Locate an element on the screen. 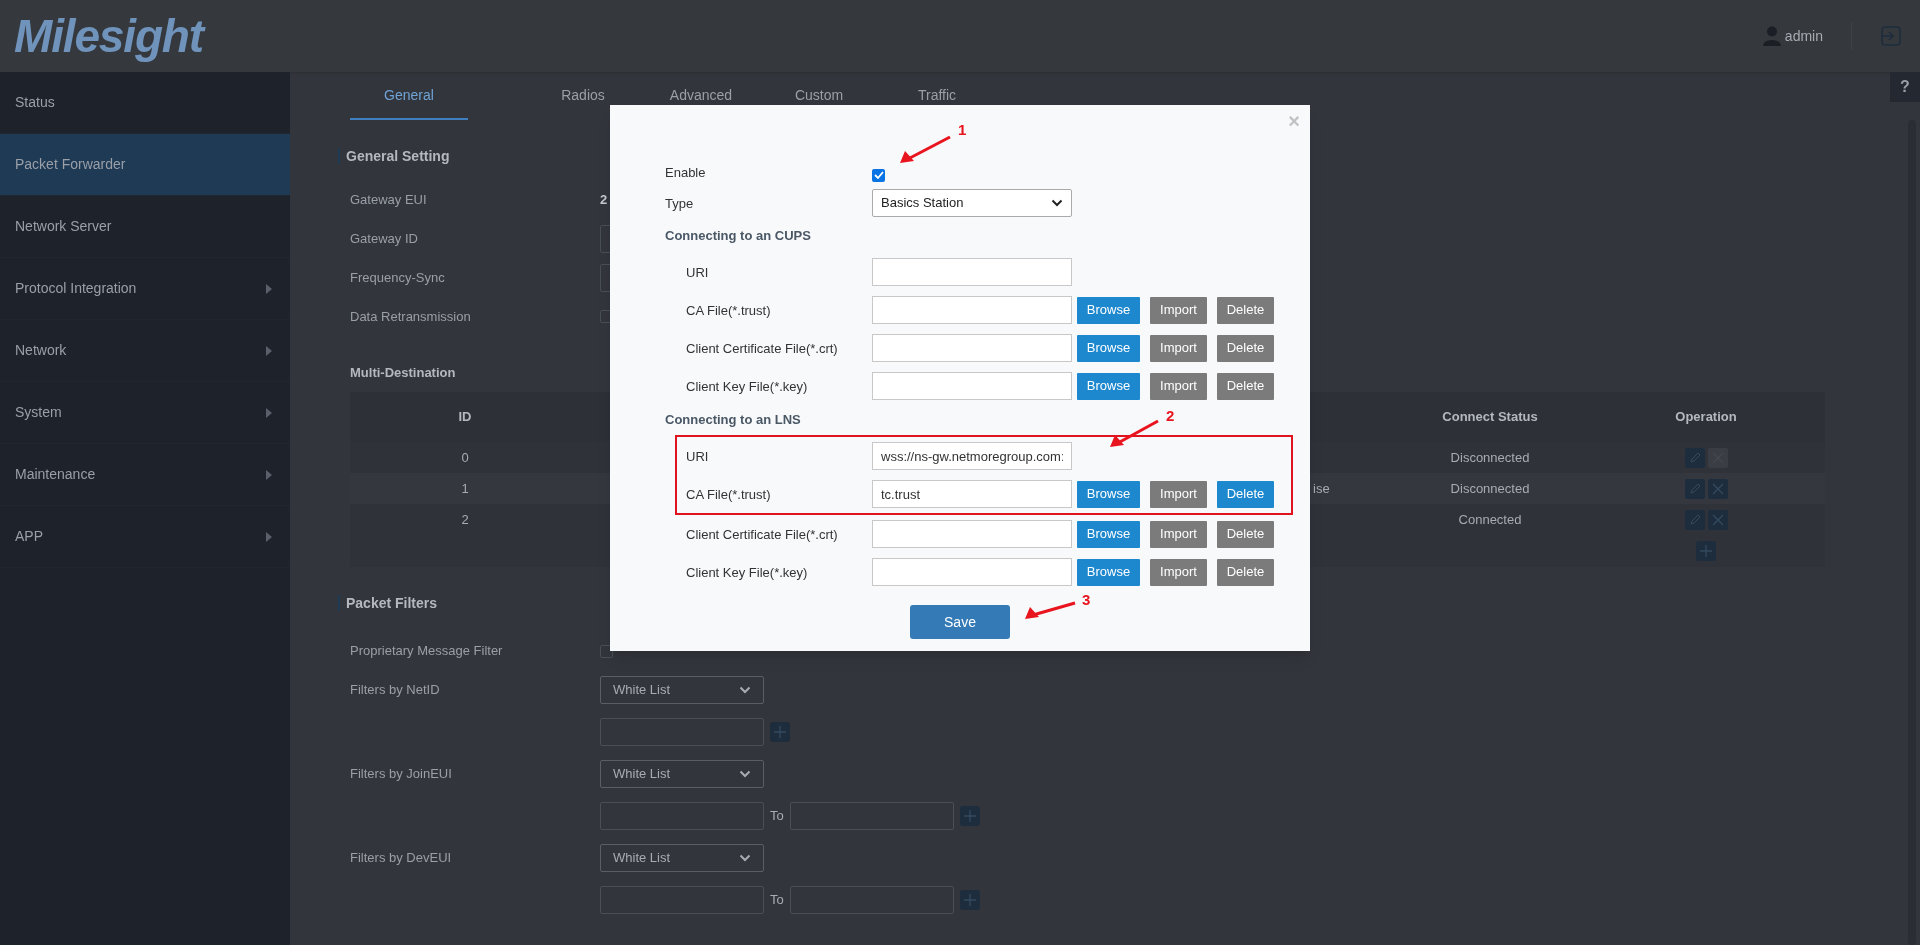  sidebar-item: Packet Forwarder is located at coordinates (145, 165).